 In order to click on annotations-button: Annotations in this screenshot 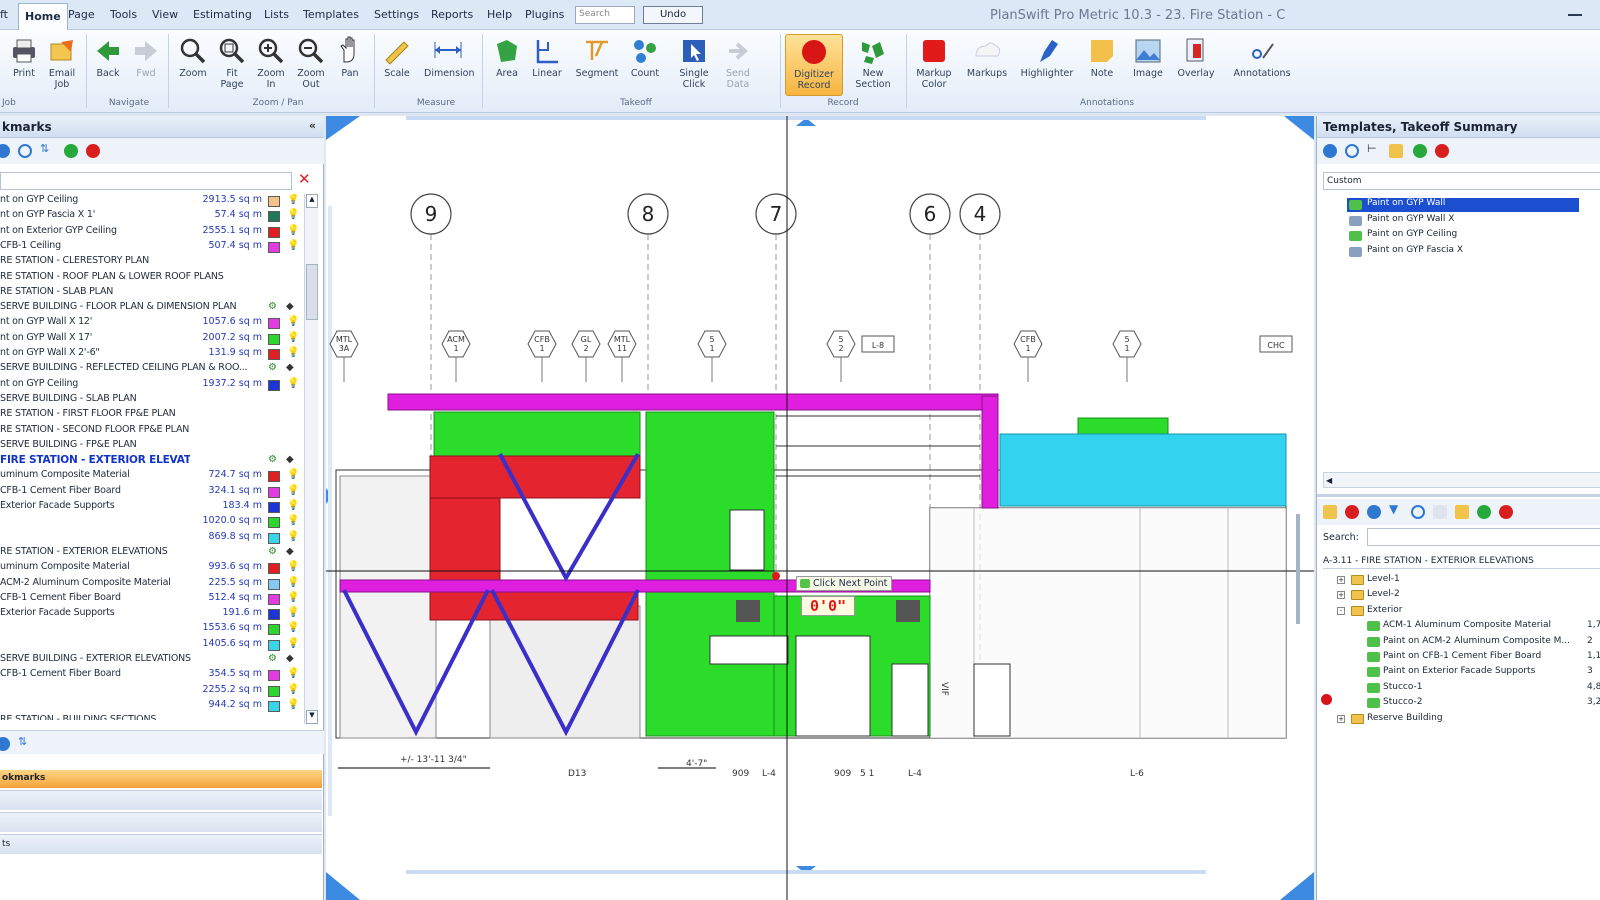, I will do `click(1262, 57)`.